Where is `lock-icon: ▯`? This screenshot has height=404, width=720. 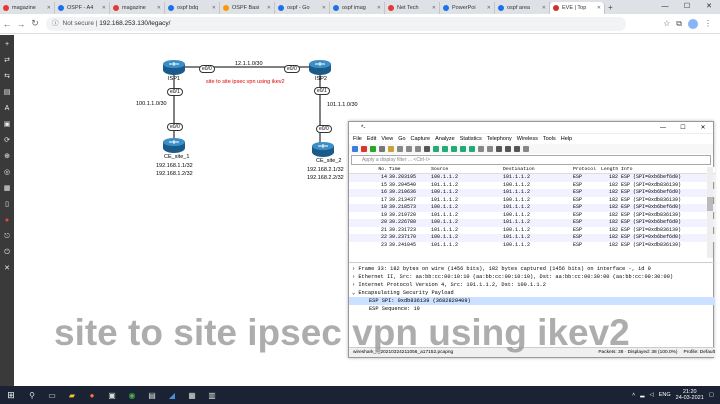 lock-icon: ▯ is located at coordinates (7, 204).